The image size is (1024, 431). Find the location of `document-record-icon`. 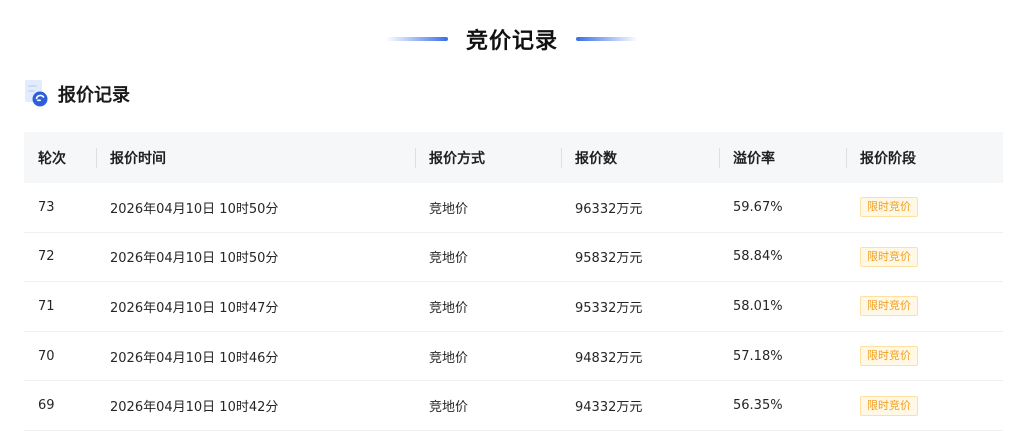

document-record-icon is located at coordinates (36, 93).